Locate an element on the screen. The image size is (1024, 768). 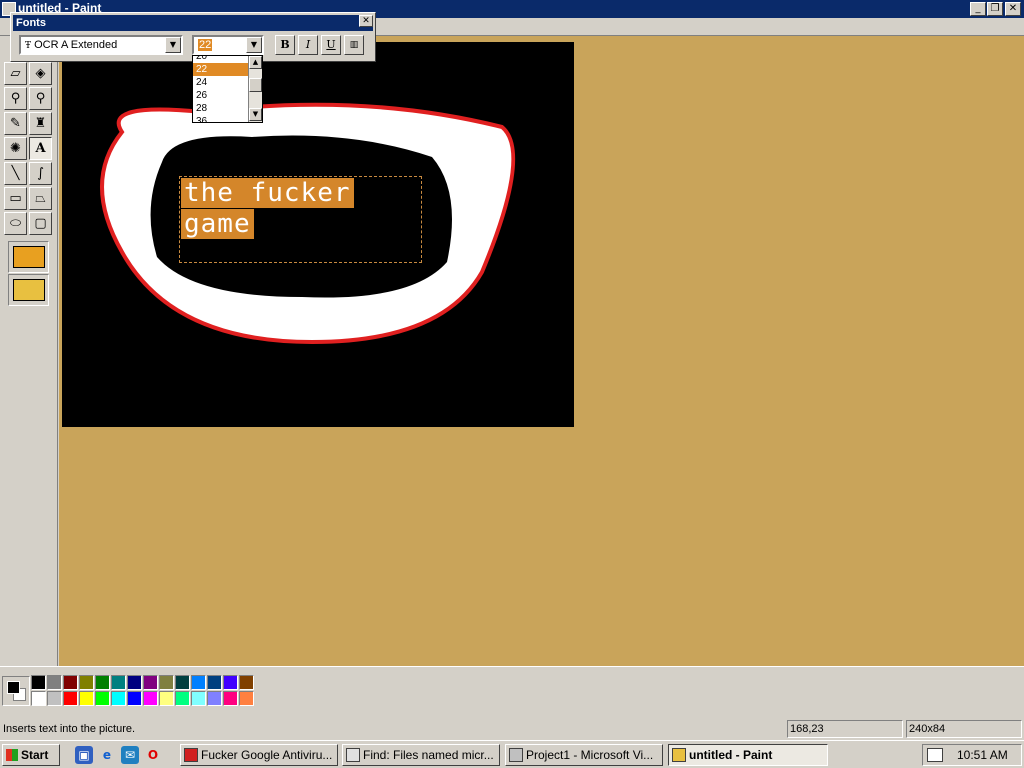
rectangle-tool-icon: ▭ is located at coordinates (15, 198).